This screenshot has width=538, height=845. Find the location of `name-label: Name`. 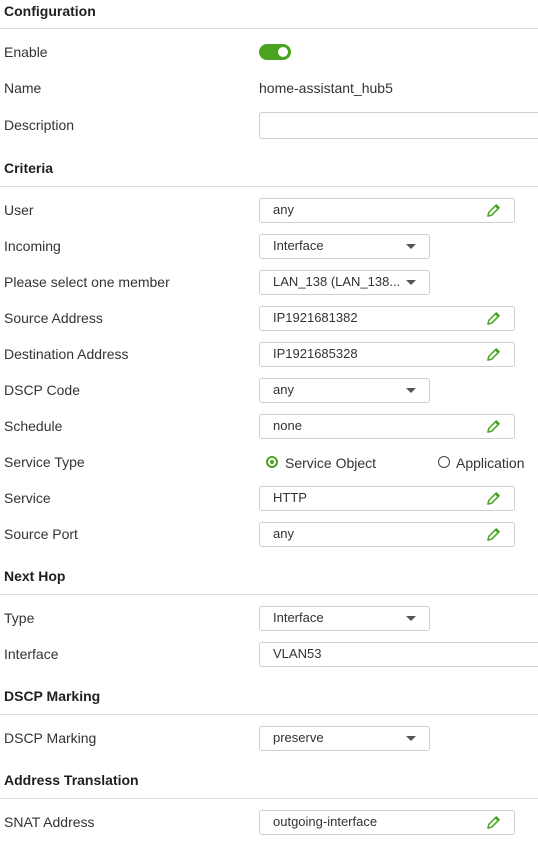

name-label: Name is located at coordinates (23, 88).